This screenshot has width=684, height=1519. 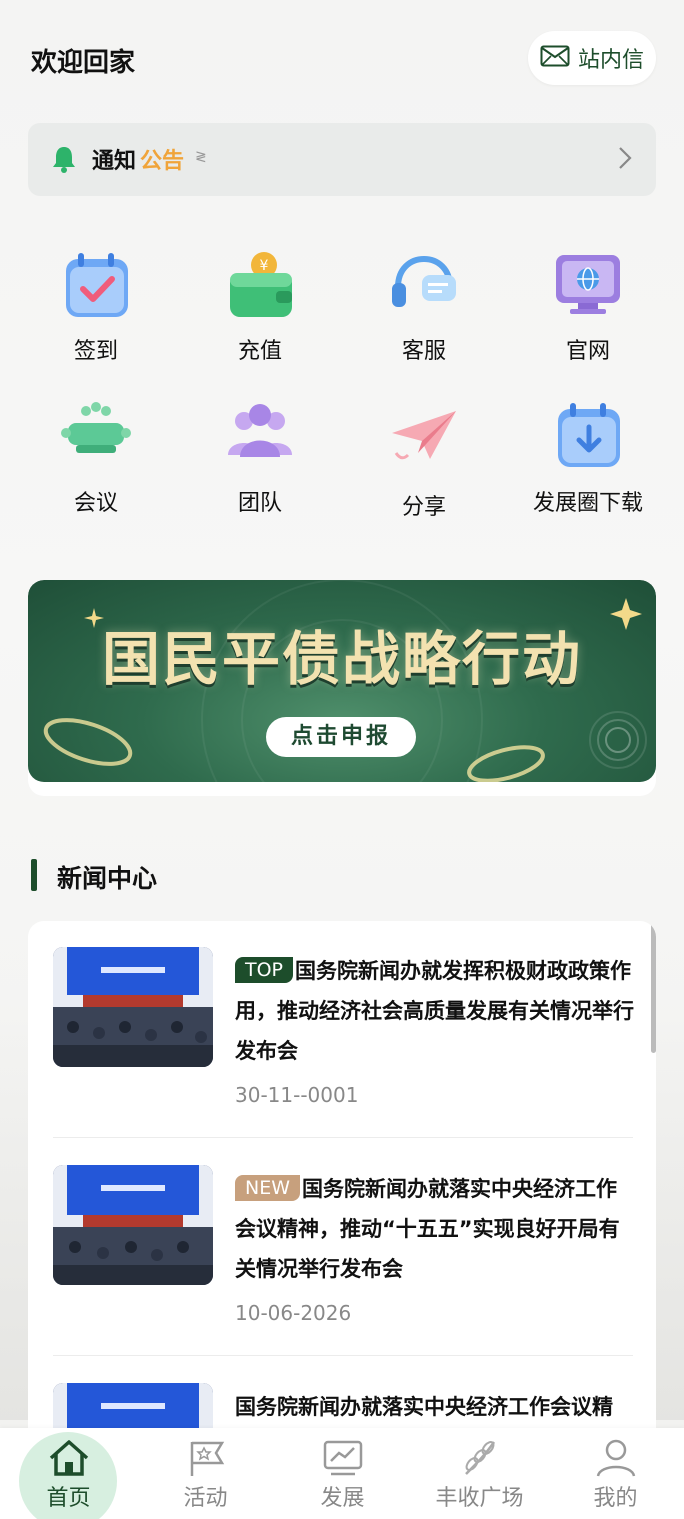 What do you see at coordinates (342, 159) in the screenshot?
I see `notice-bar: 通知 公告 ≷` at bounding box center [342, 159].